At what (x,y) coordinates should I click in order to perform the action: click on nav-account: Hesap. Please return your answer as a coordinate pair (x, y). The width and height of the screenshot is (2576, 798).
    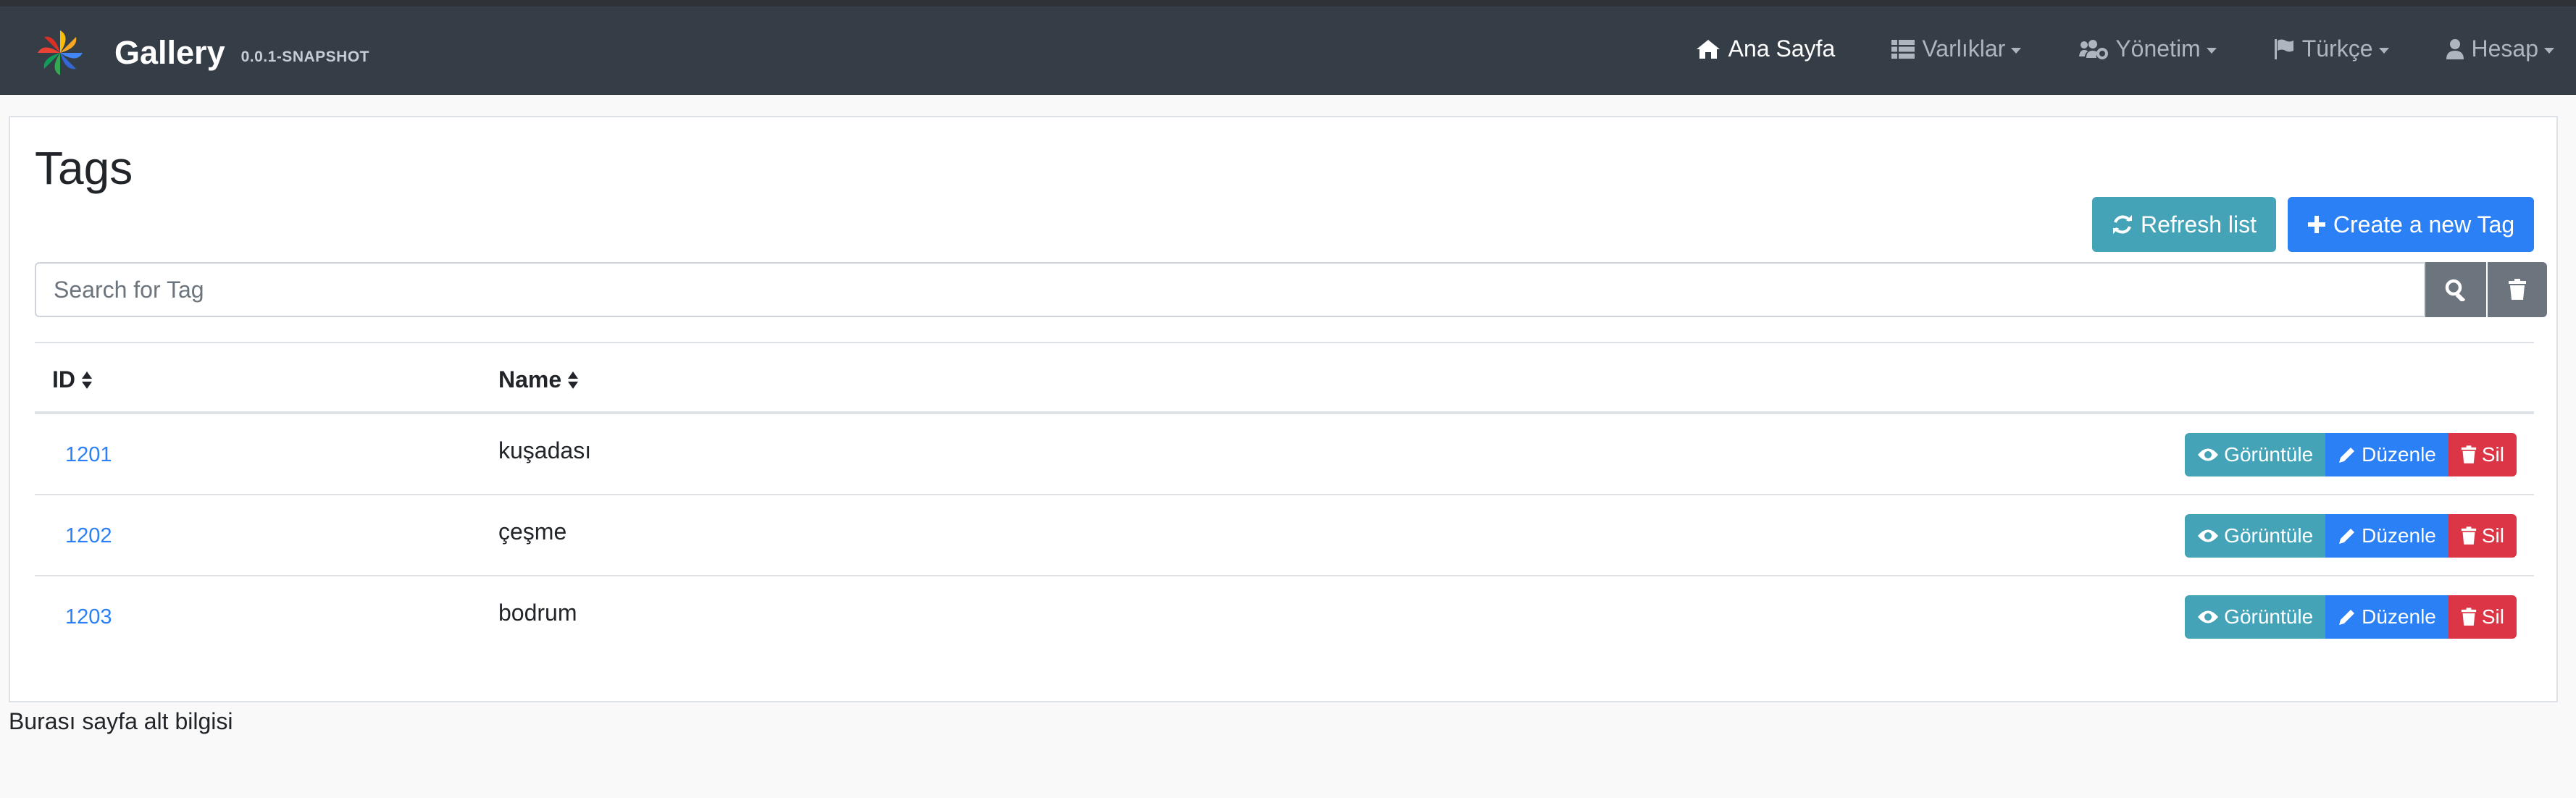
    Looking at the image, I should click on (2500, 49).